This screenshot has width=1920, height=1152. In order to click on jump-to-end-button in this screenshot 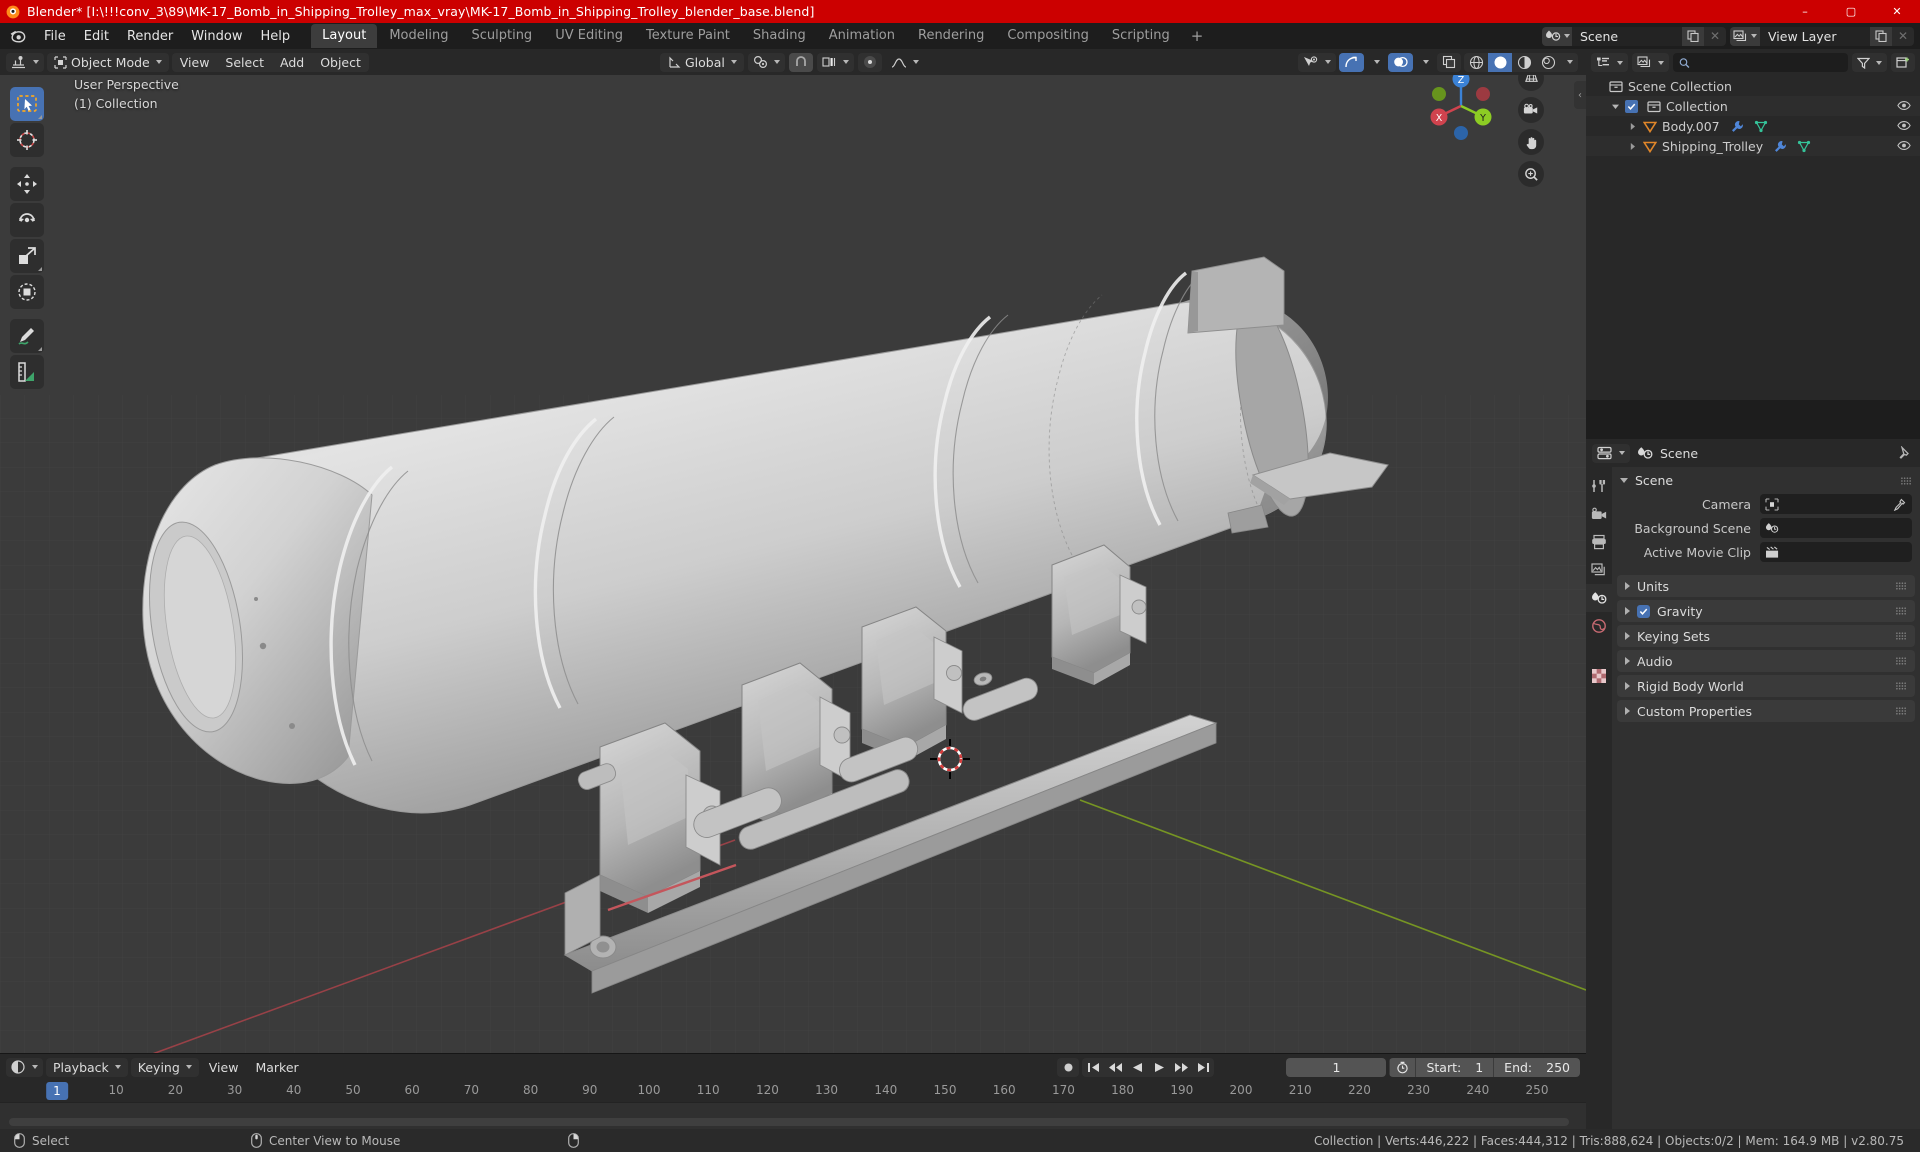, I will do `click(1203, 1067)`.